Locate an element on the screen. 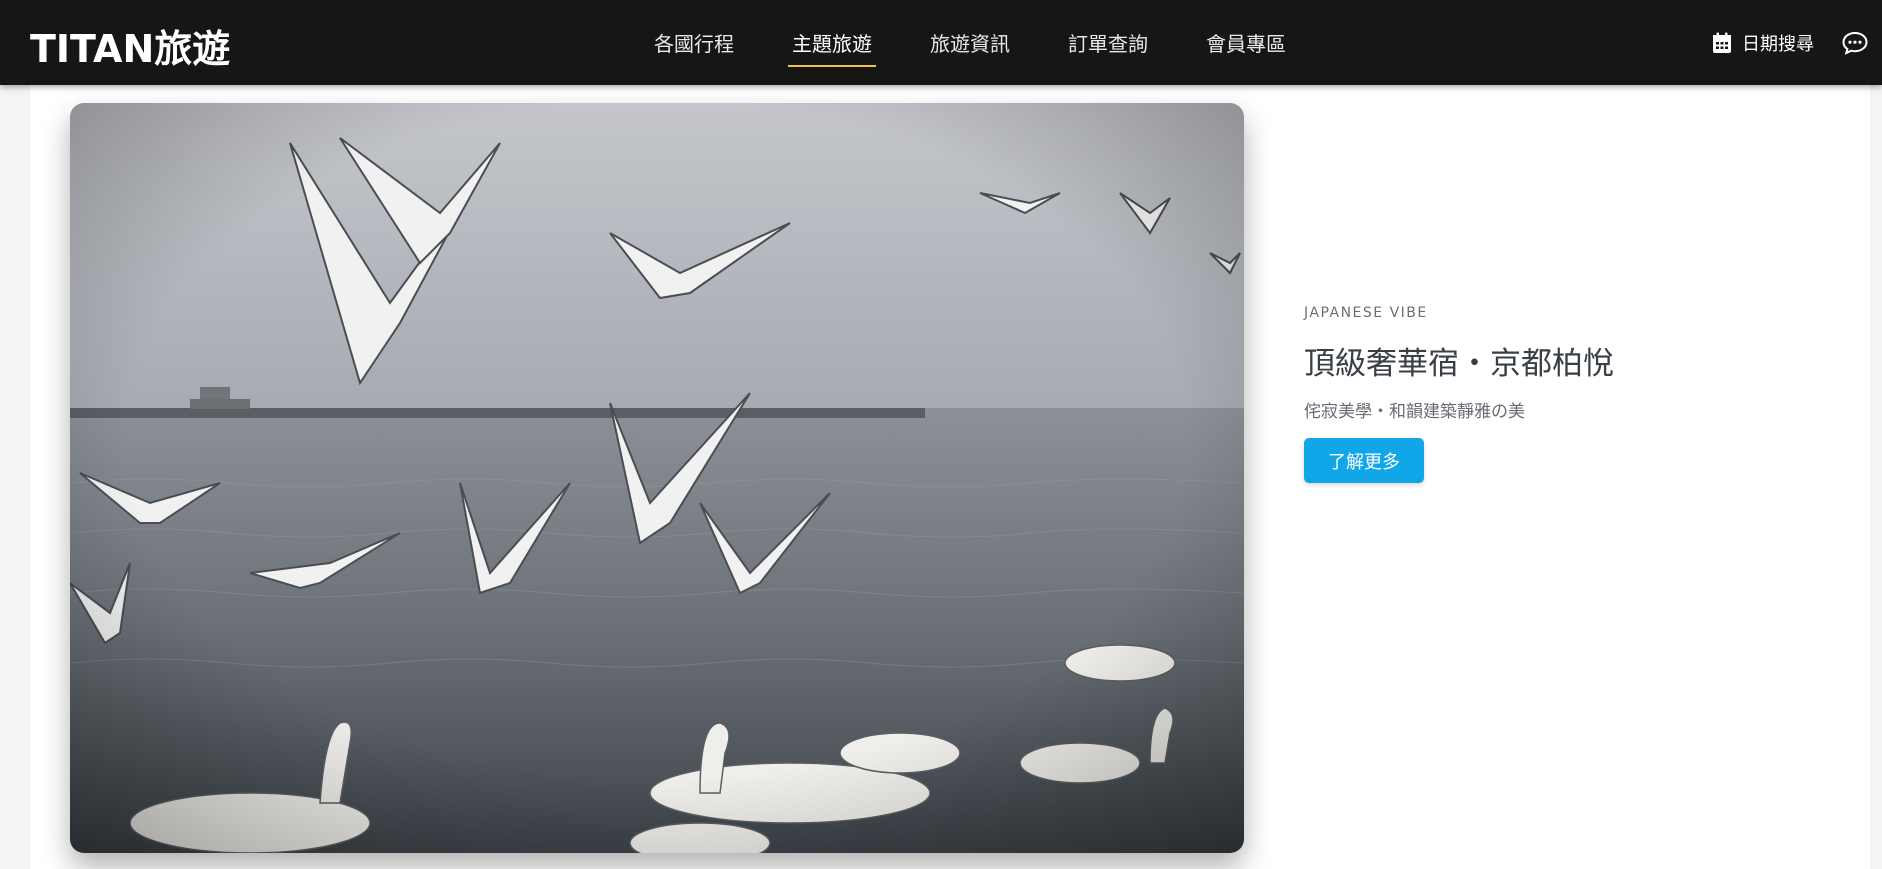  chat-bubble-icon is located at coordinates (1855, 43).